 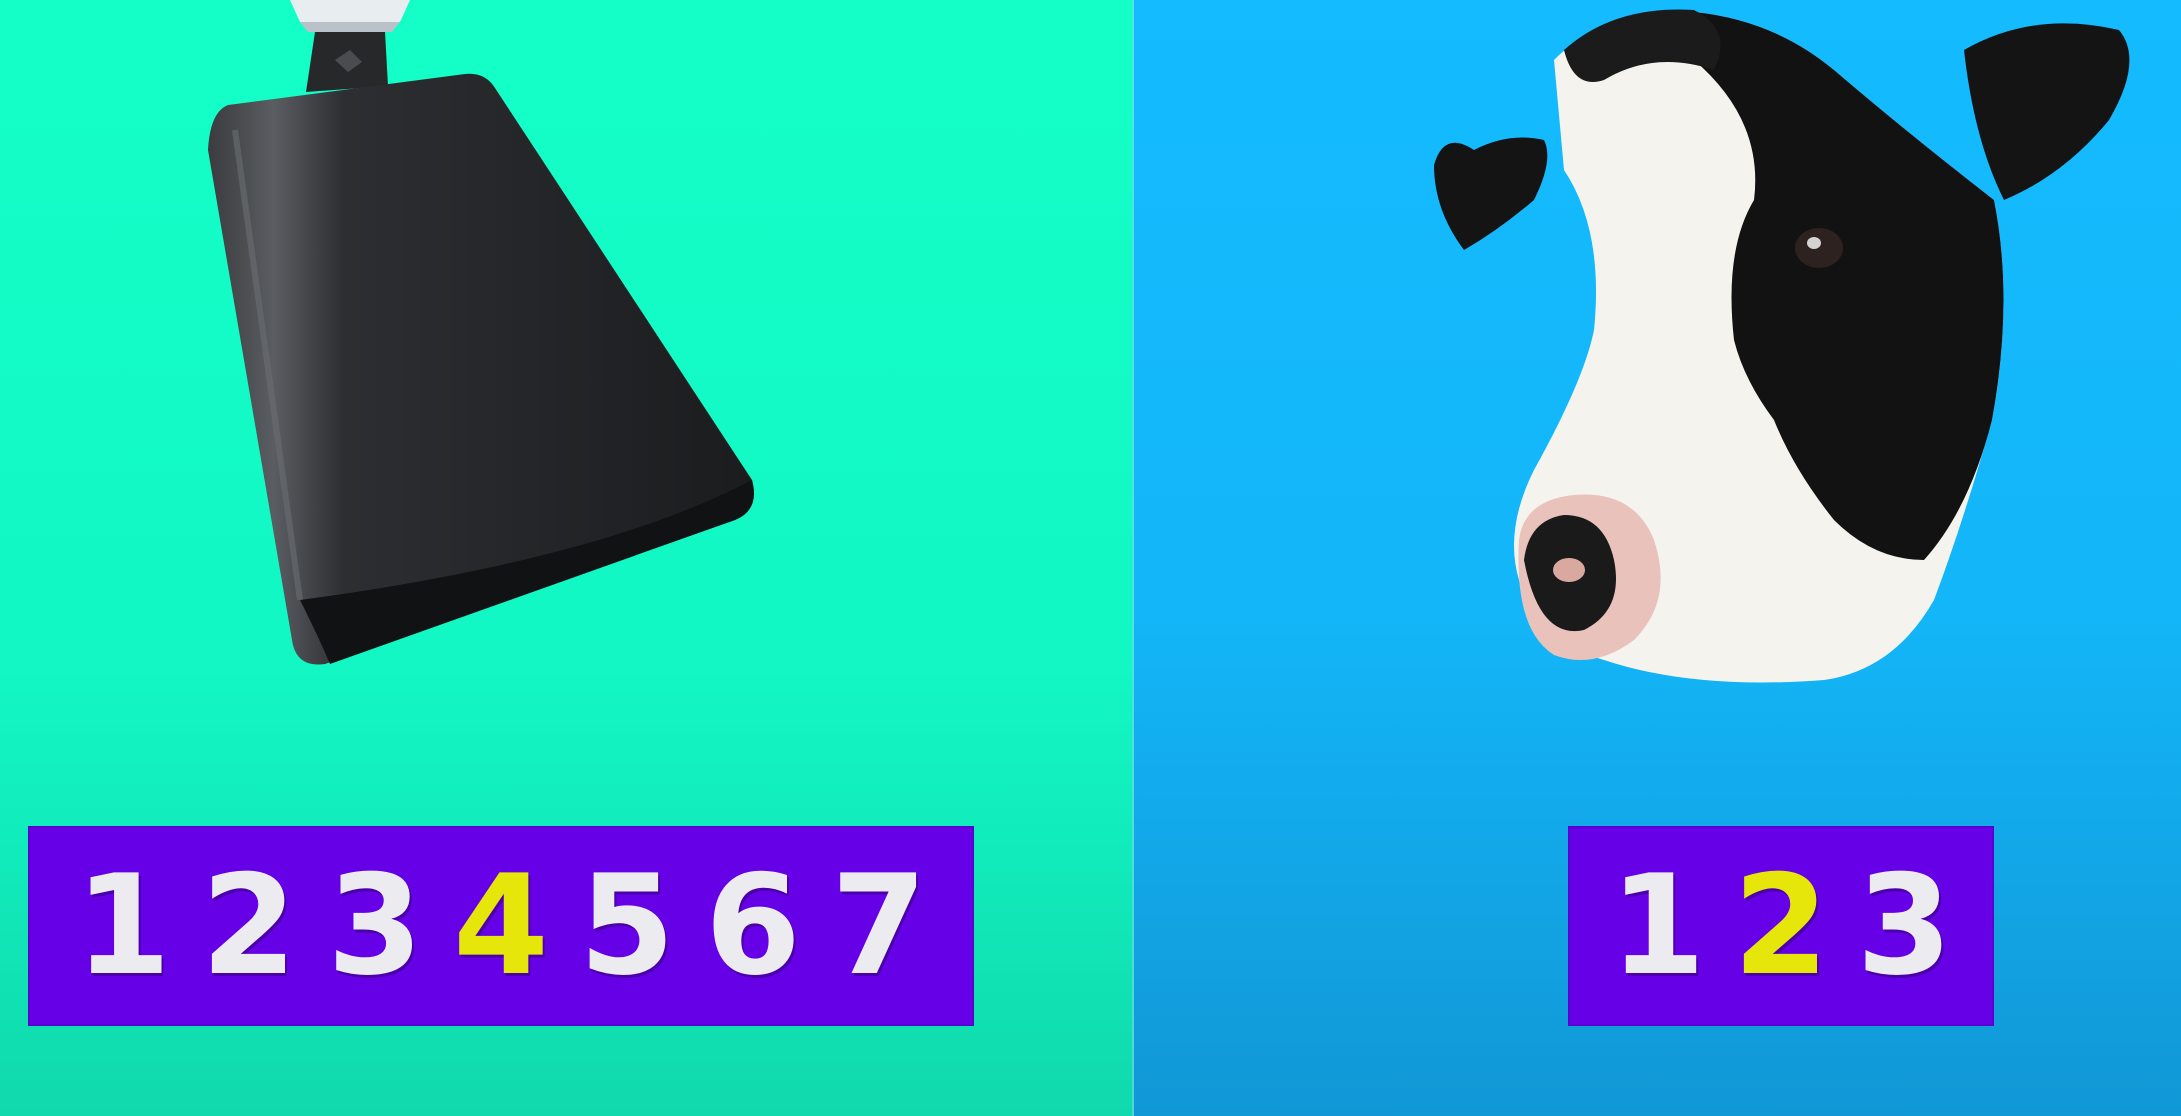 I want to click on beat-digit: 5, so click(x=627, y=925).